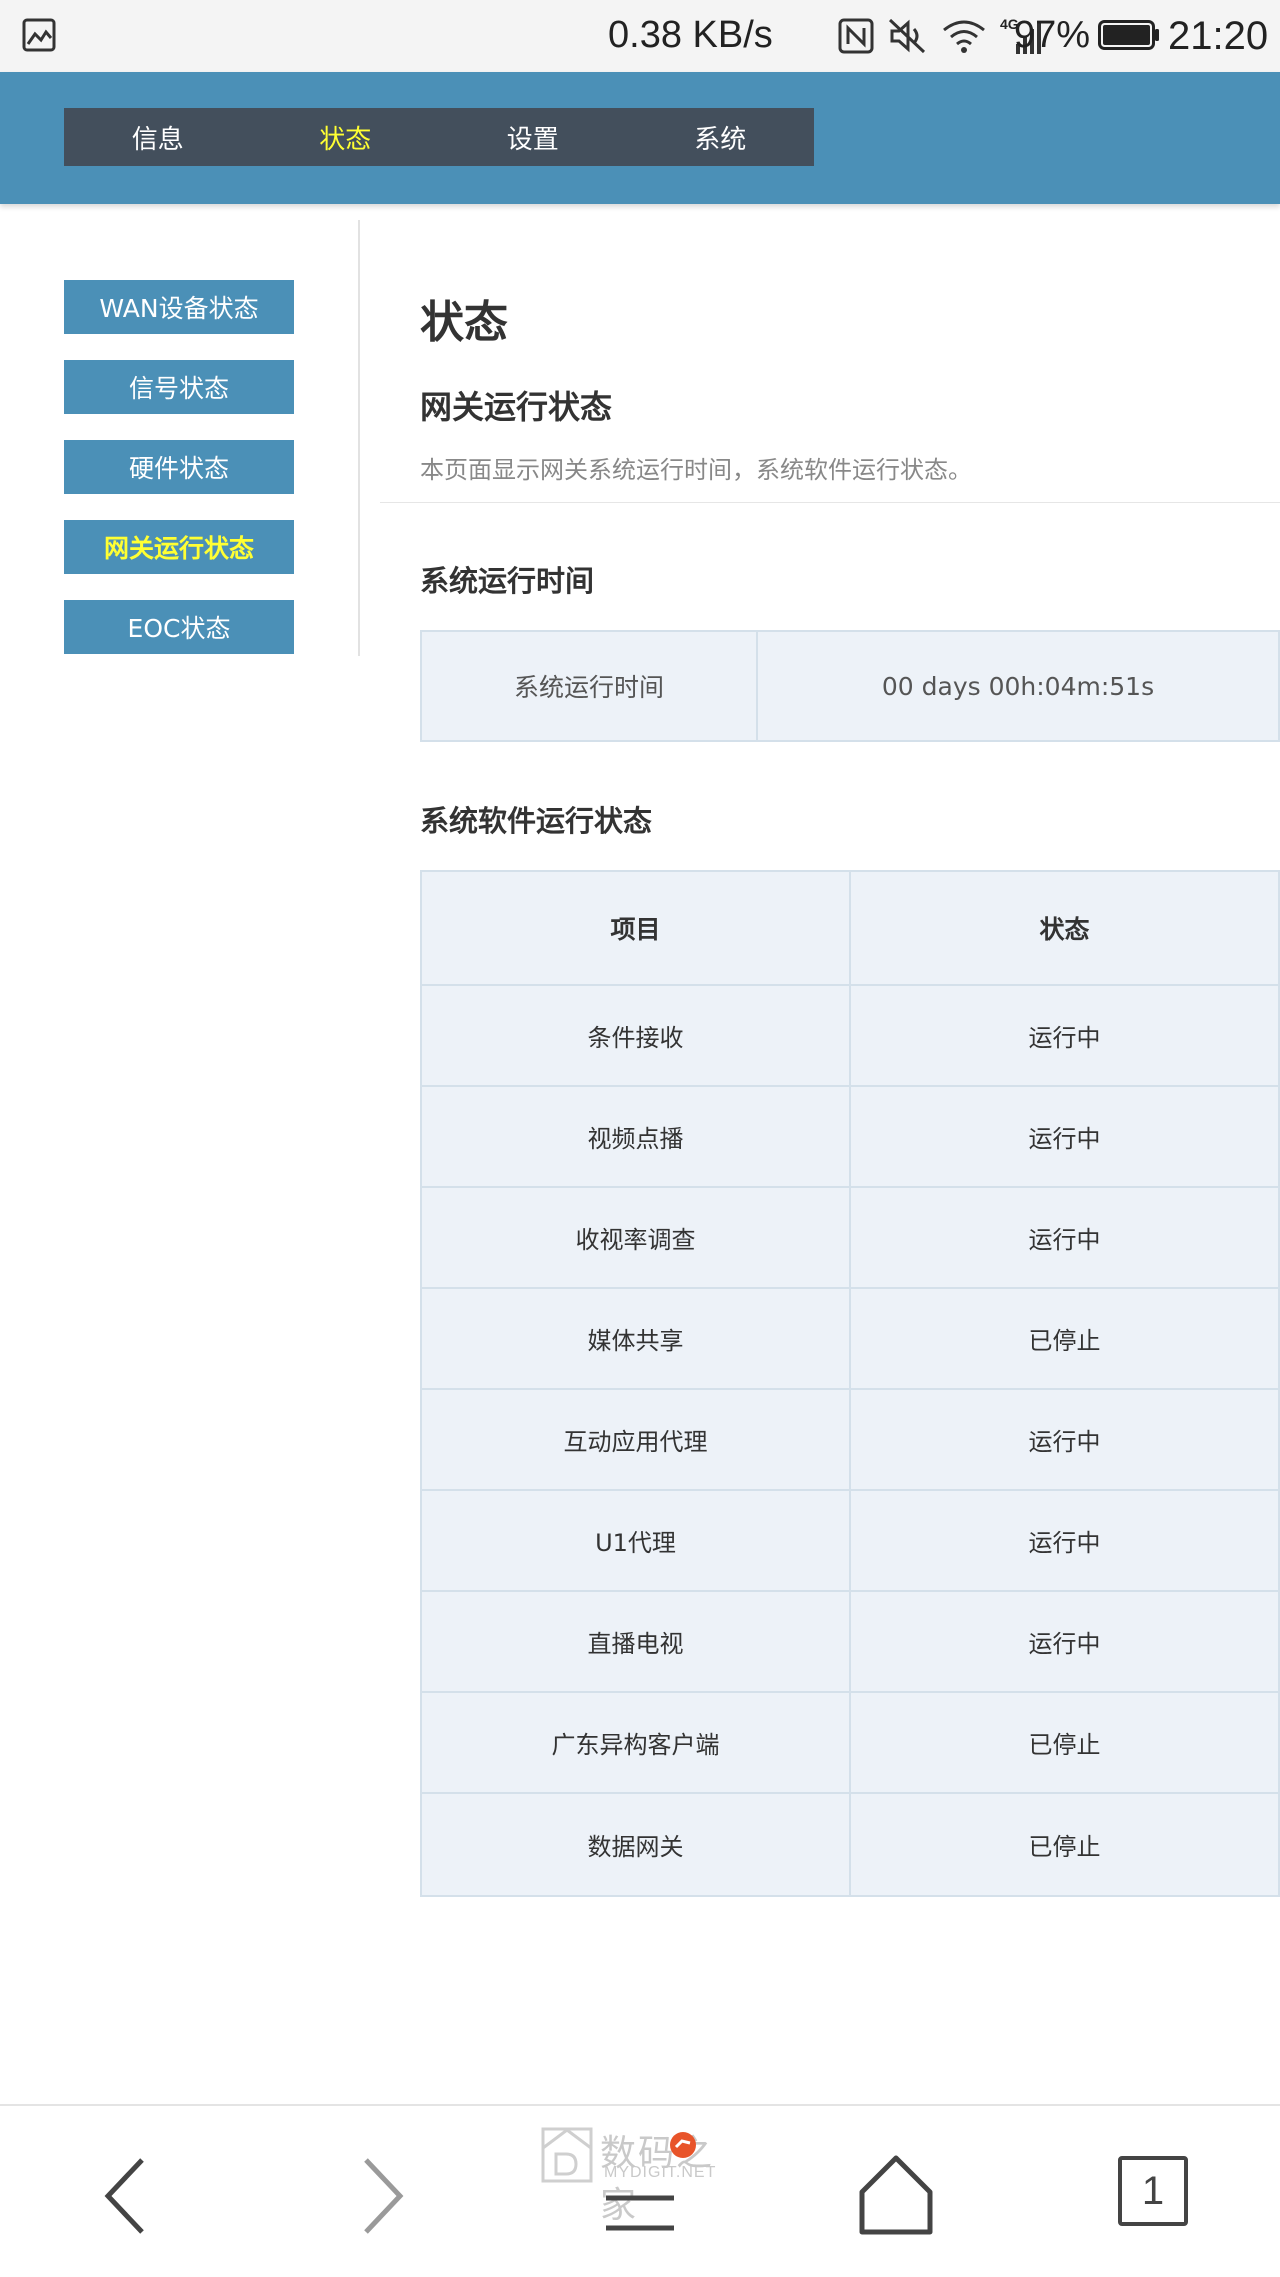  I want to click on battery-icon, so click(1128, 35).